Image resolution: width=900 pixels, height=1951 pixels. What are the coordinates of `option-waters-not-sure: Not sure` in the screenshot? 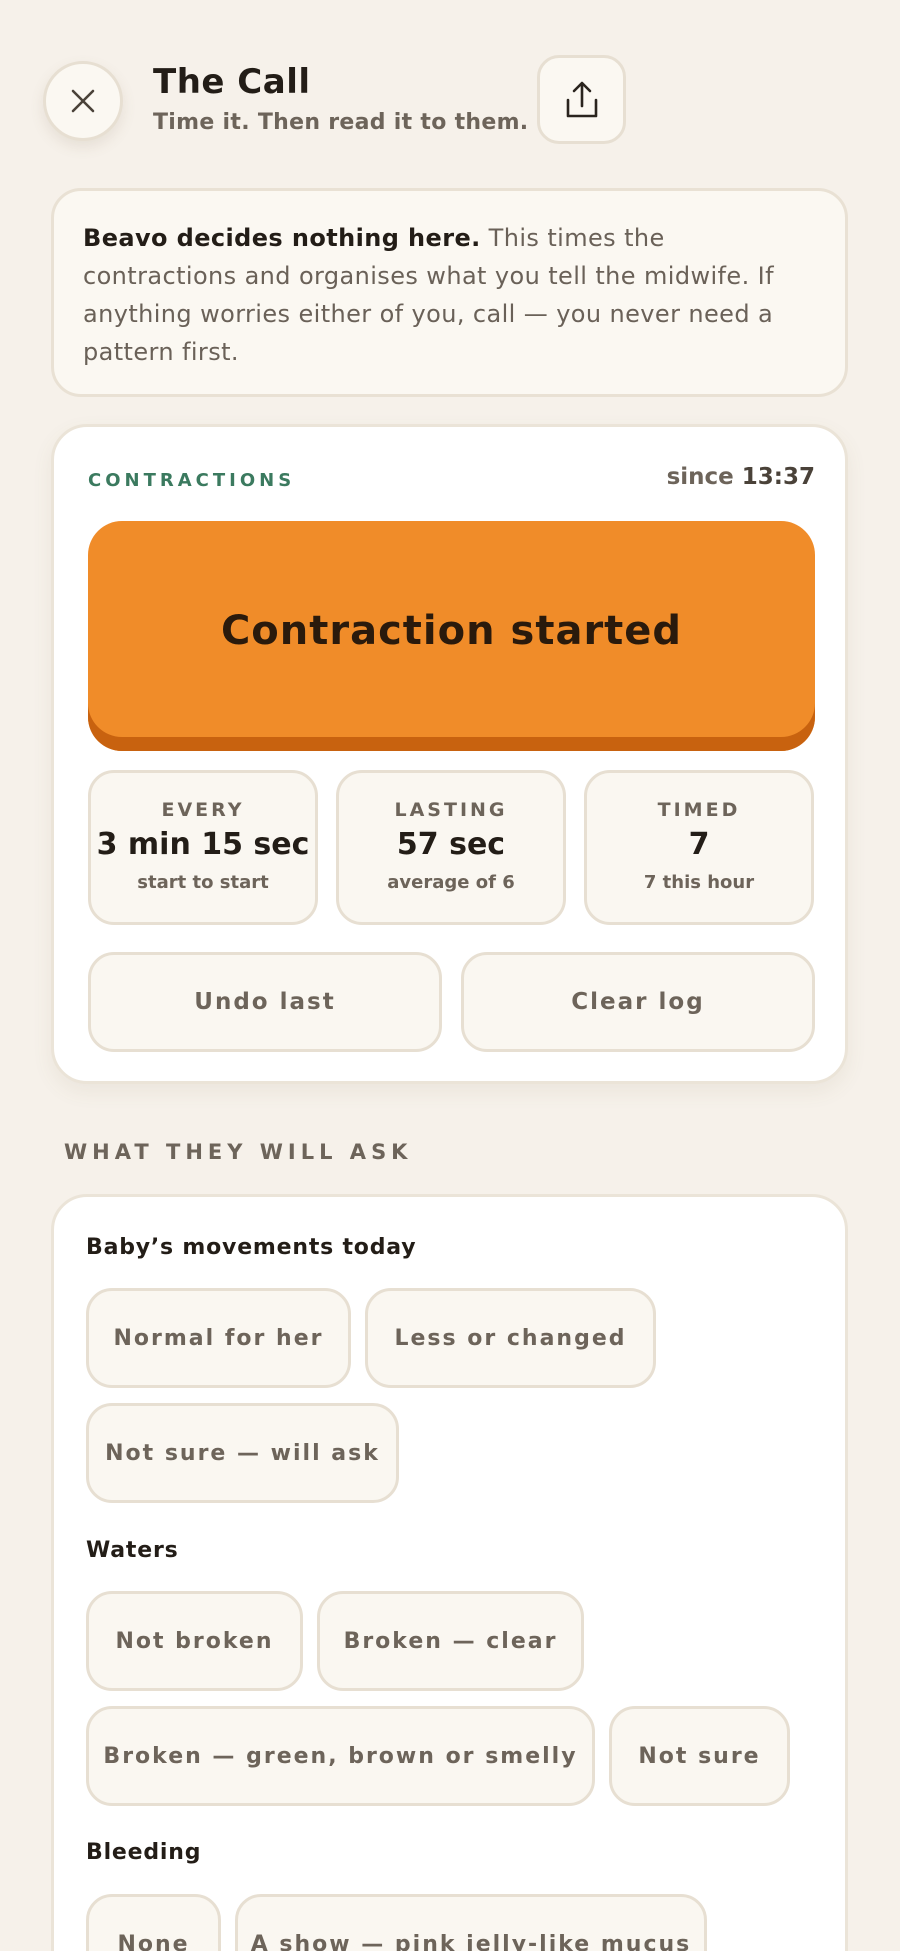 It's located at (699, 1756).